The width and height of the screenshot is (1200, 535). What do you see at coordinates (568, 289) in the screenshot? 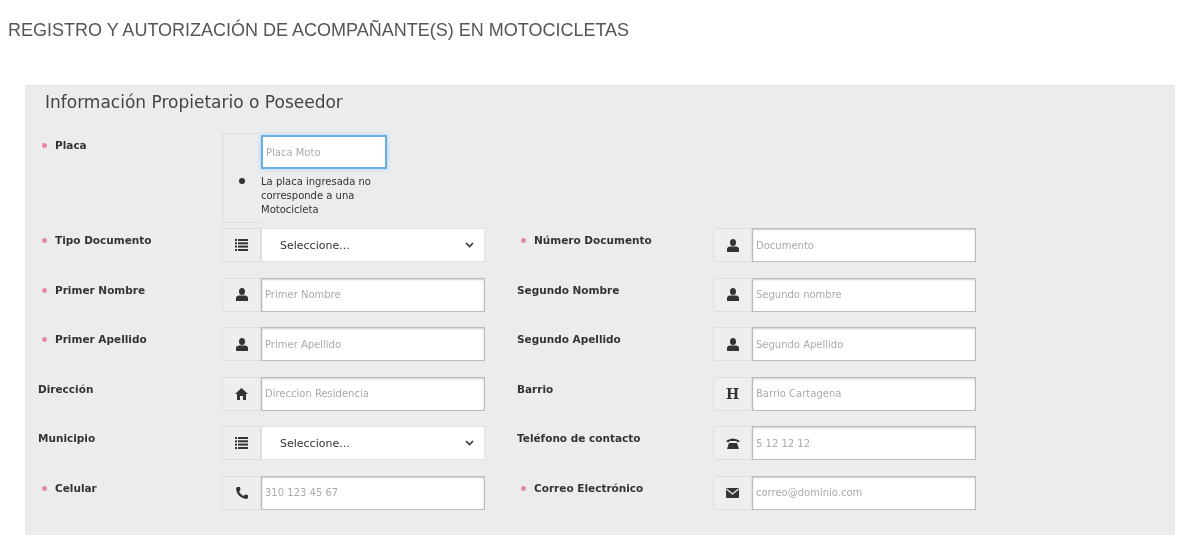
I see `field-label: Segundo Nombre` at bounding box center [568, 289].